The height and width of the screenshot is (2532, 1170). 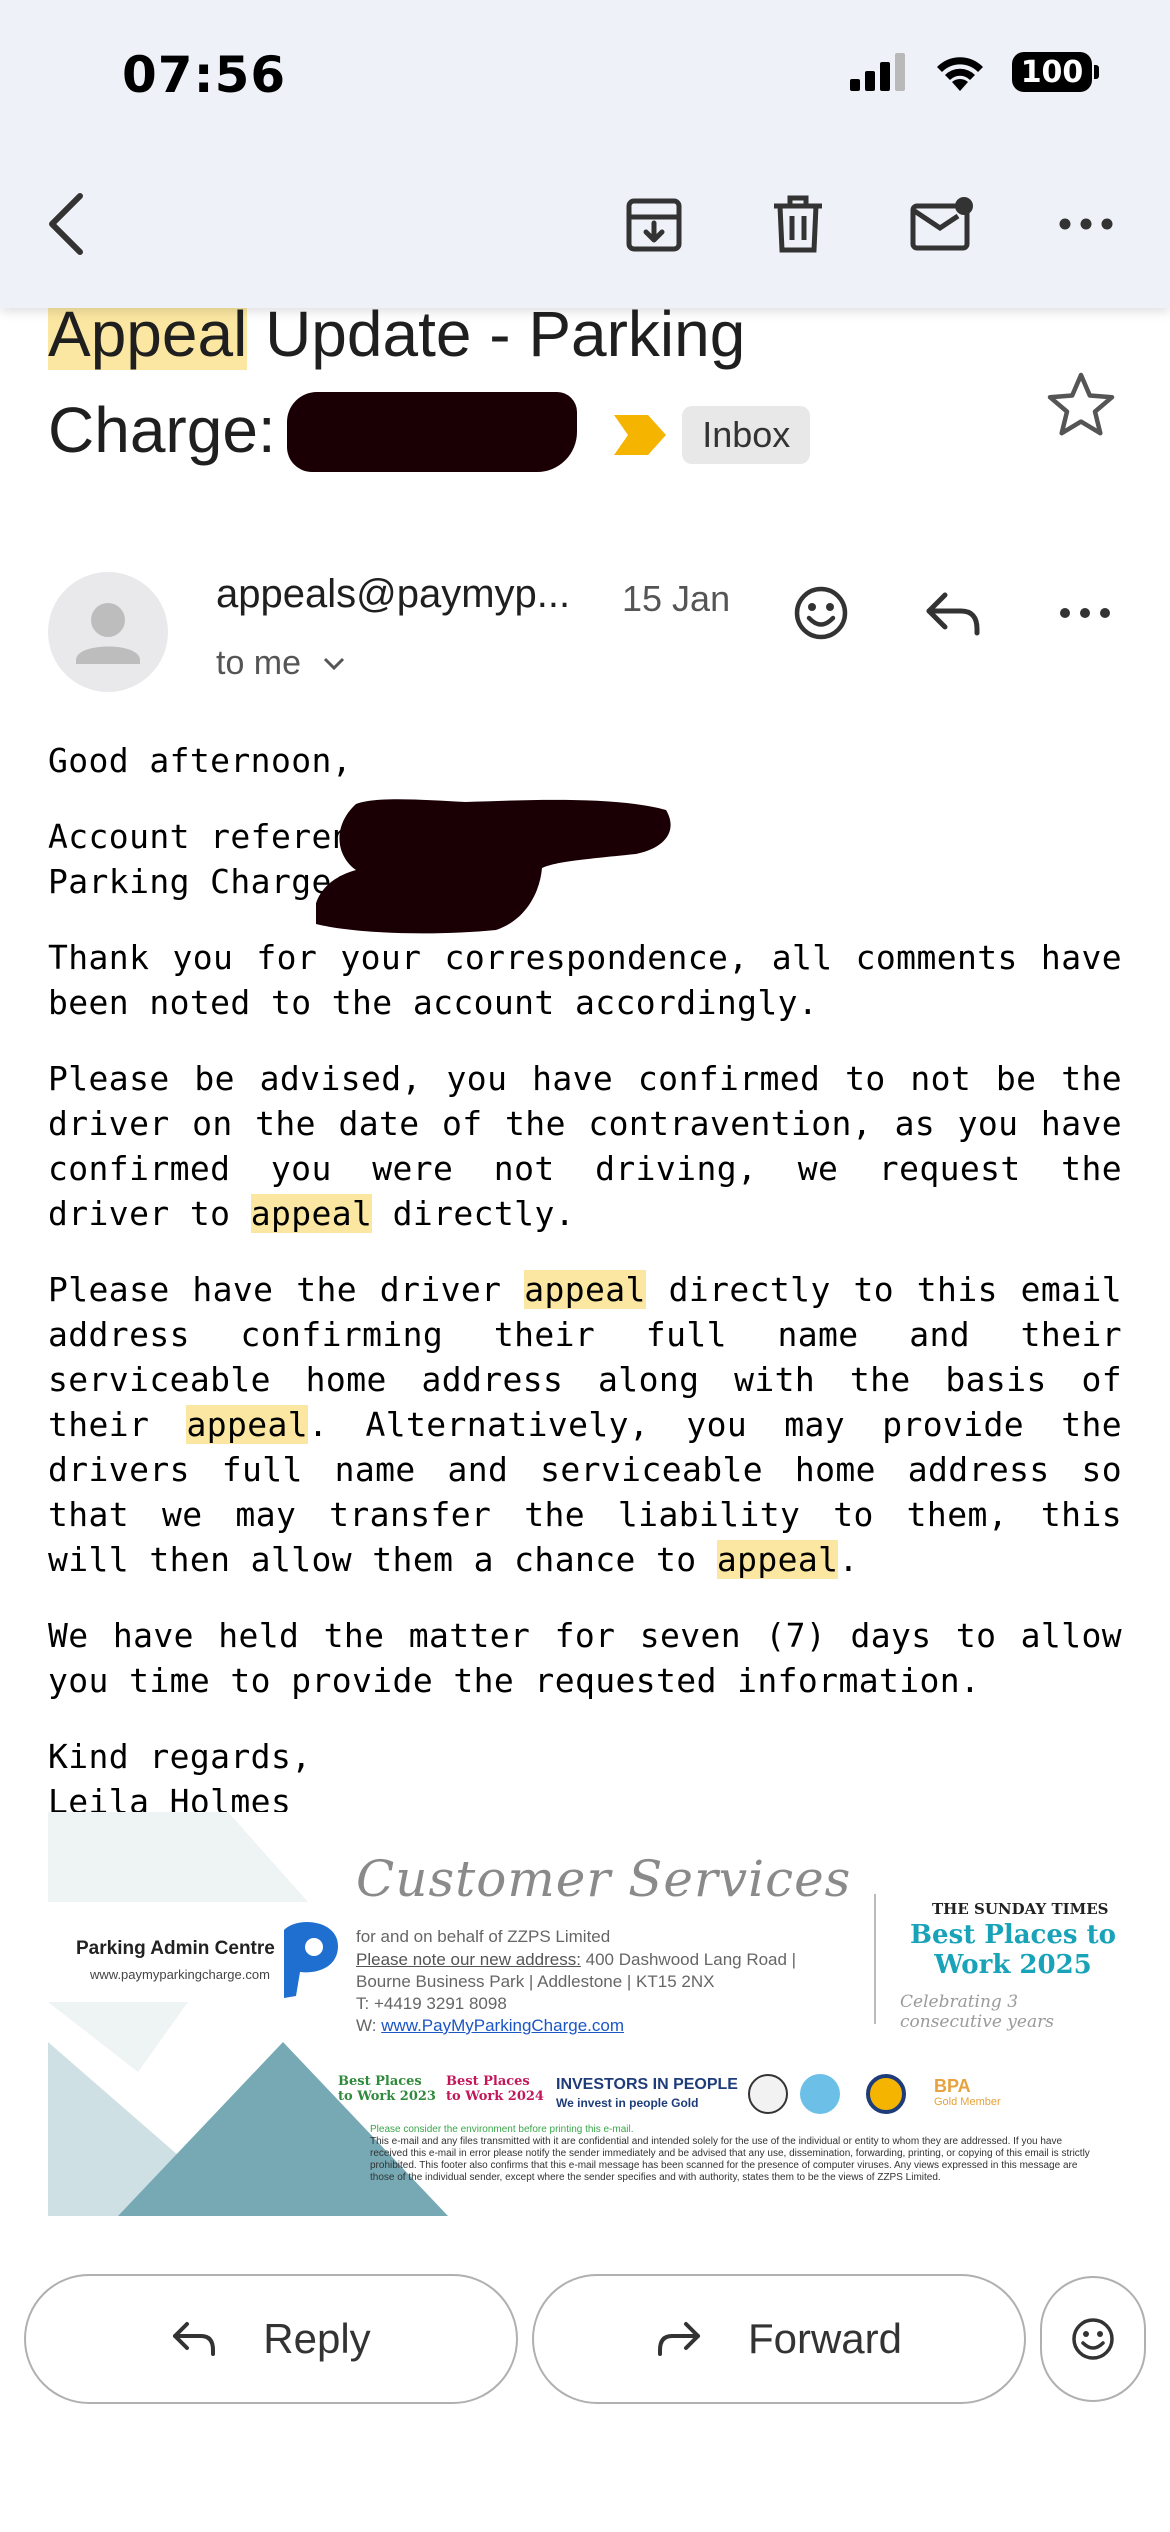 What do you see at coordinates (204, 75) in the screenshot?
I see `status-time: 07:56` at bounding box center [204, 75].